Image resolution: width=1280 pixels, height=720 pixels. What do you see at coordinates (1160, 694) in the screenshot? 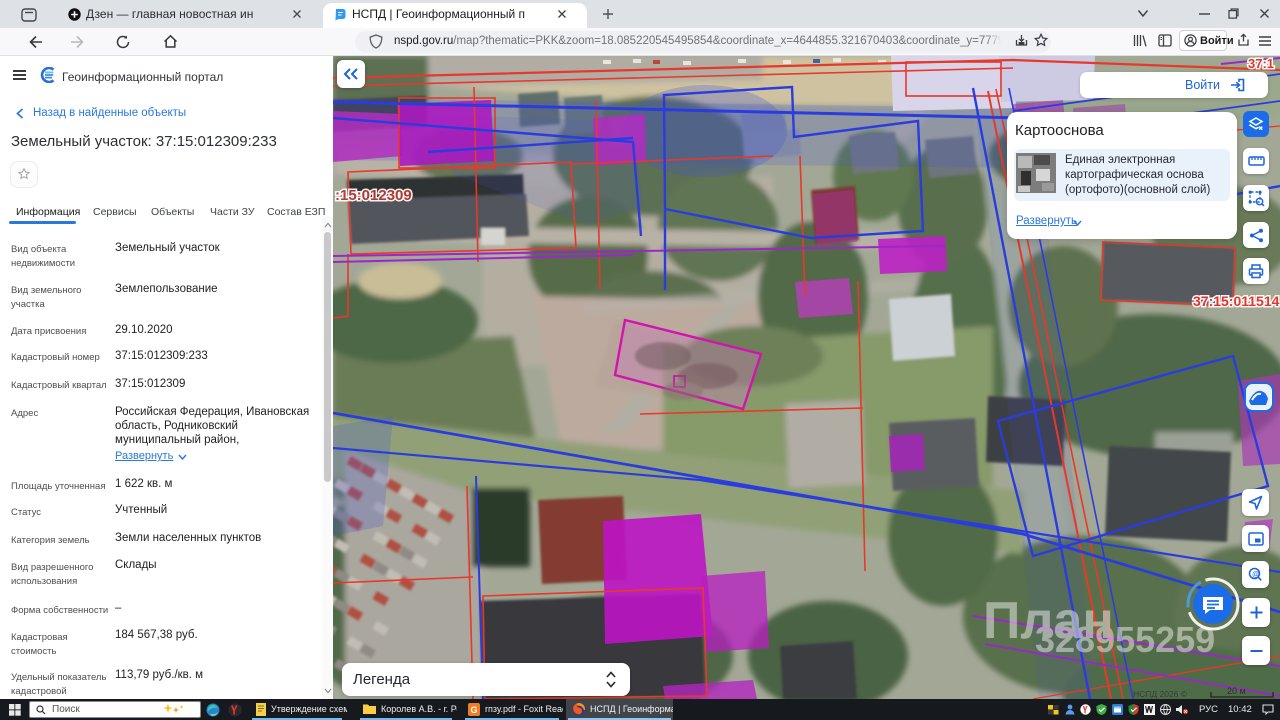
I see `svg-text: НСПД 2026 ©` at bounding box center [1160, 694].